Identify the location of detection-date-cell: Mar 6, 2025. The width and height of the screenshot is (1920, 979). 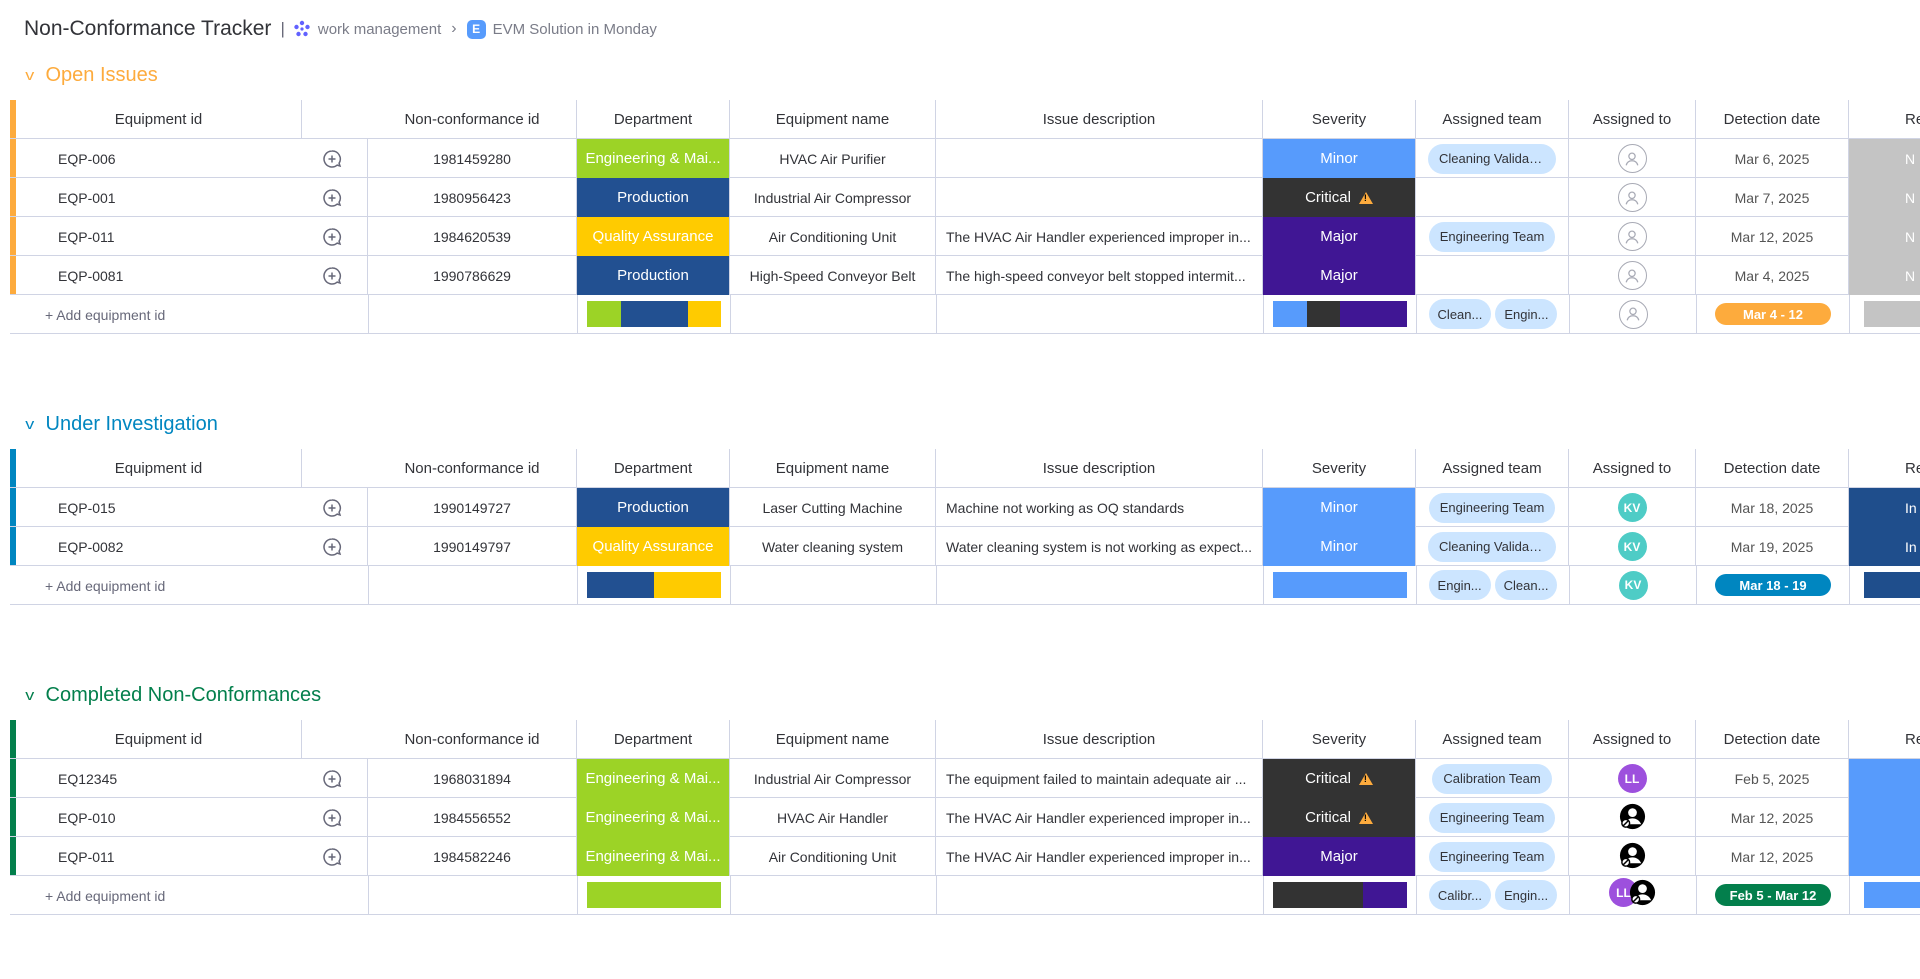
(1772, 158).